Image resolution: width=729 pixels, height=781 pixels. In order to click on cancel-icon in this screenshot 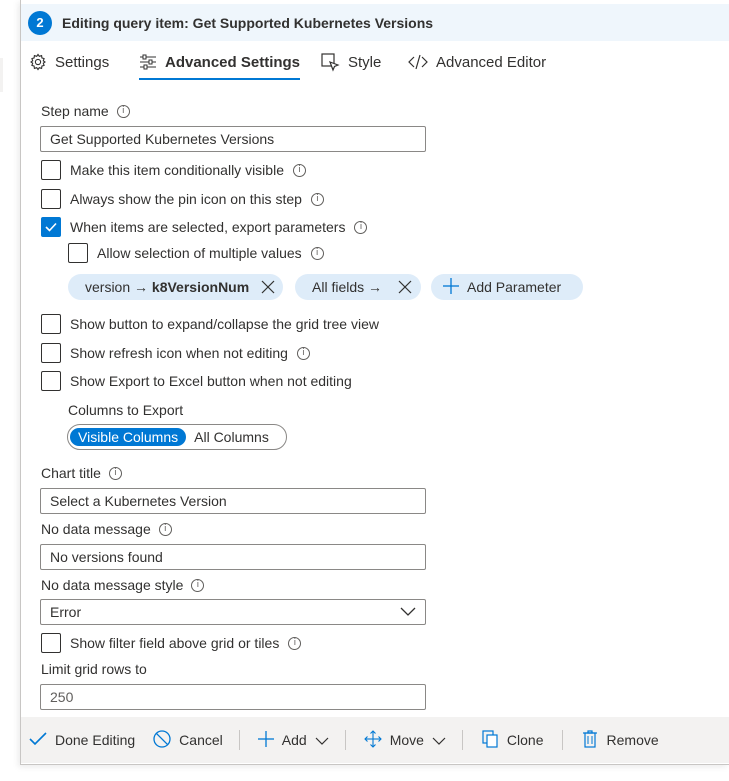, I will do `click(162, 740)`.